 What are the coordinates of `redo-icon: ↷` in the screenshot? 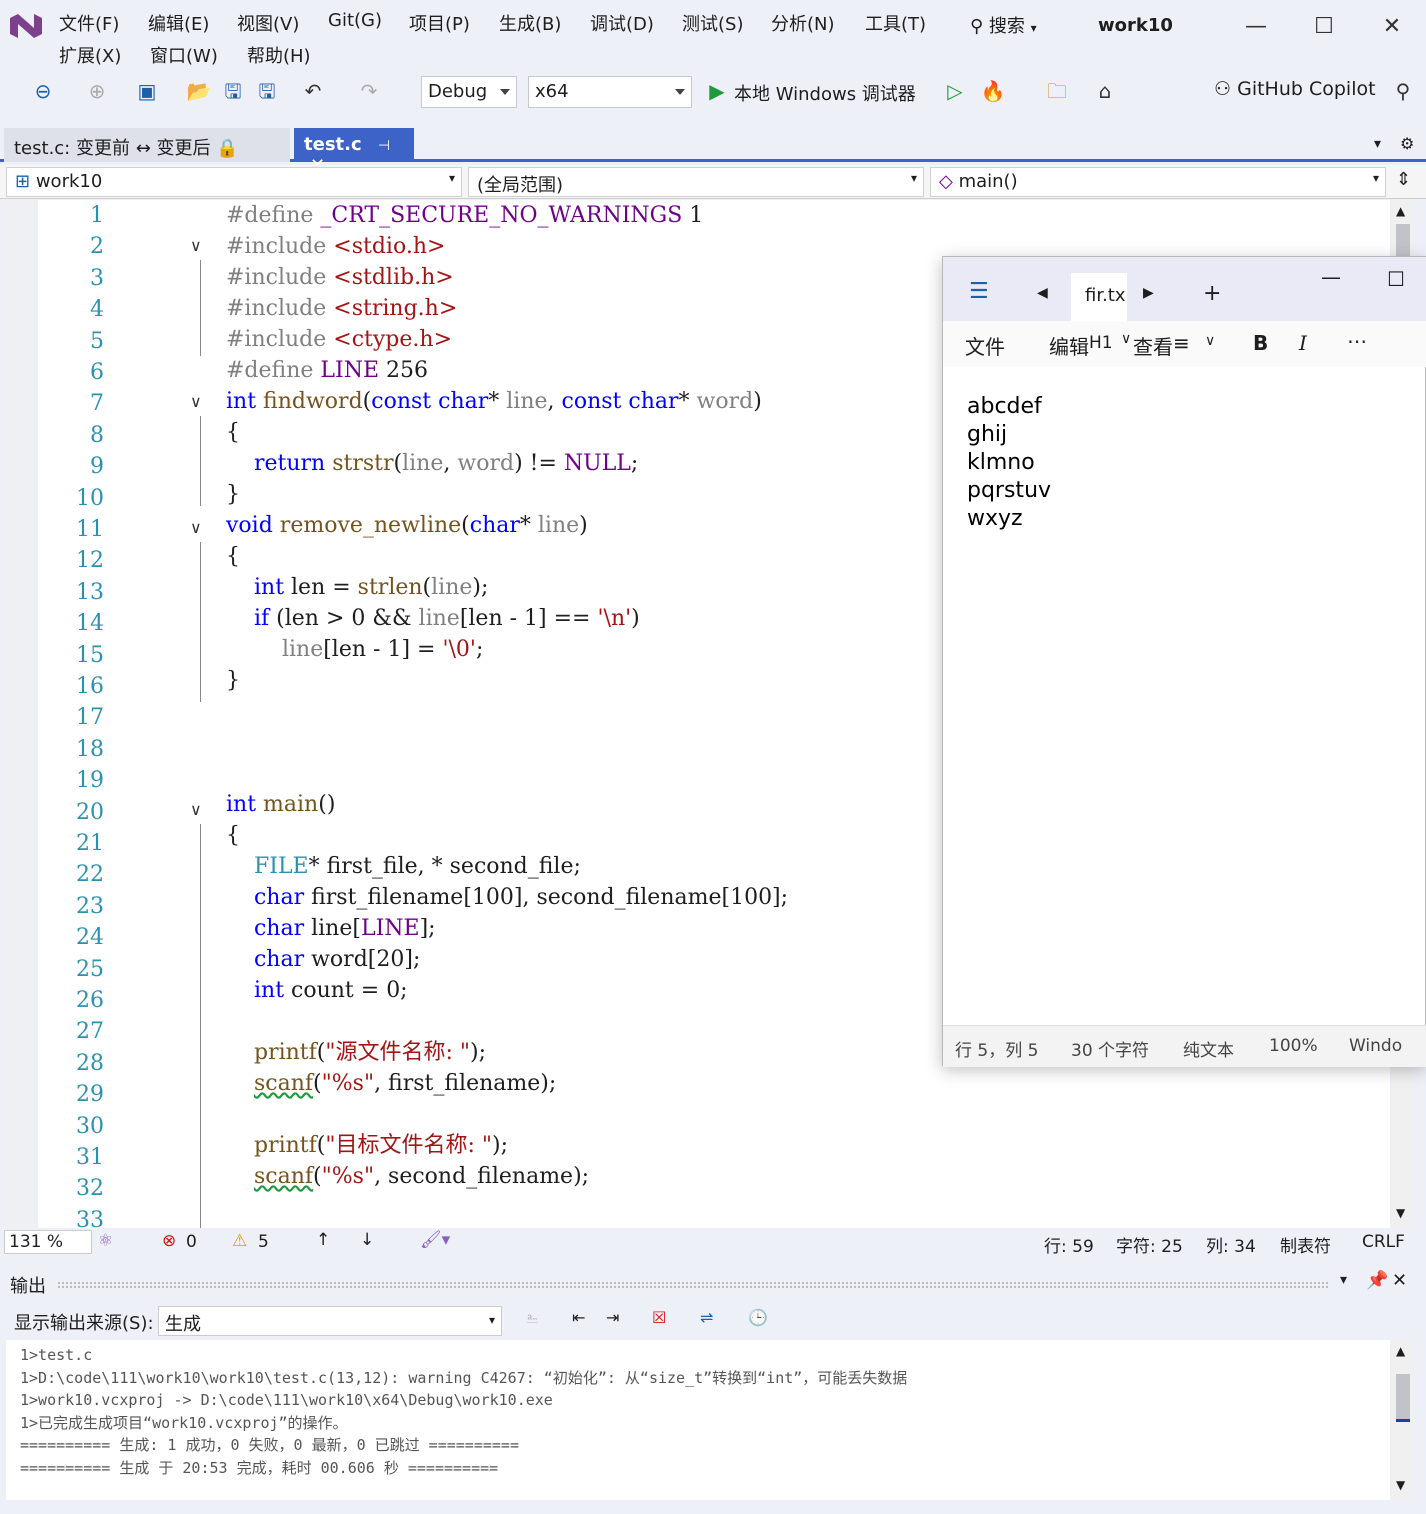 It's located at (369, 91).